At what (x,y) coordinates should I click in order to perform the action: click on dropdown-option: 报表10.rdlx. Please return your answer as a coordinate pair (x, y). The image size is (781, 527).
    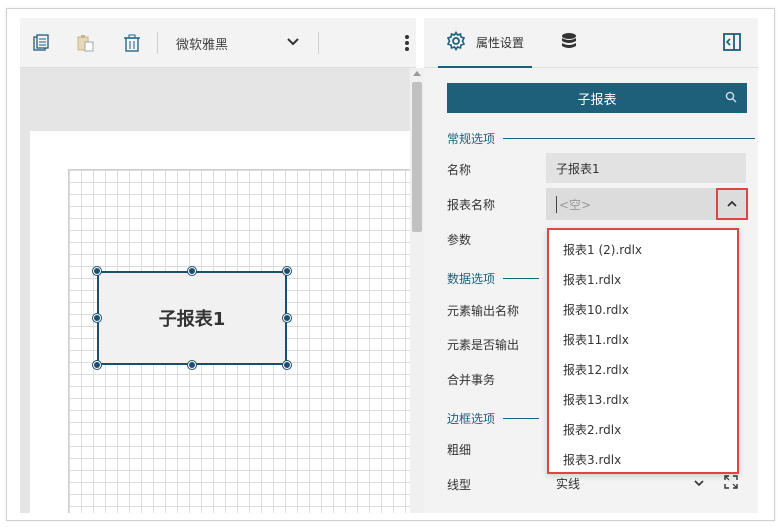
    Looking at the image, I should click on (643, 309).